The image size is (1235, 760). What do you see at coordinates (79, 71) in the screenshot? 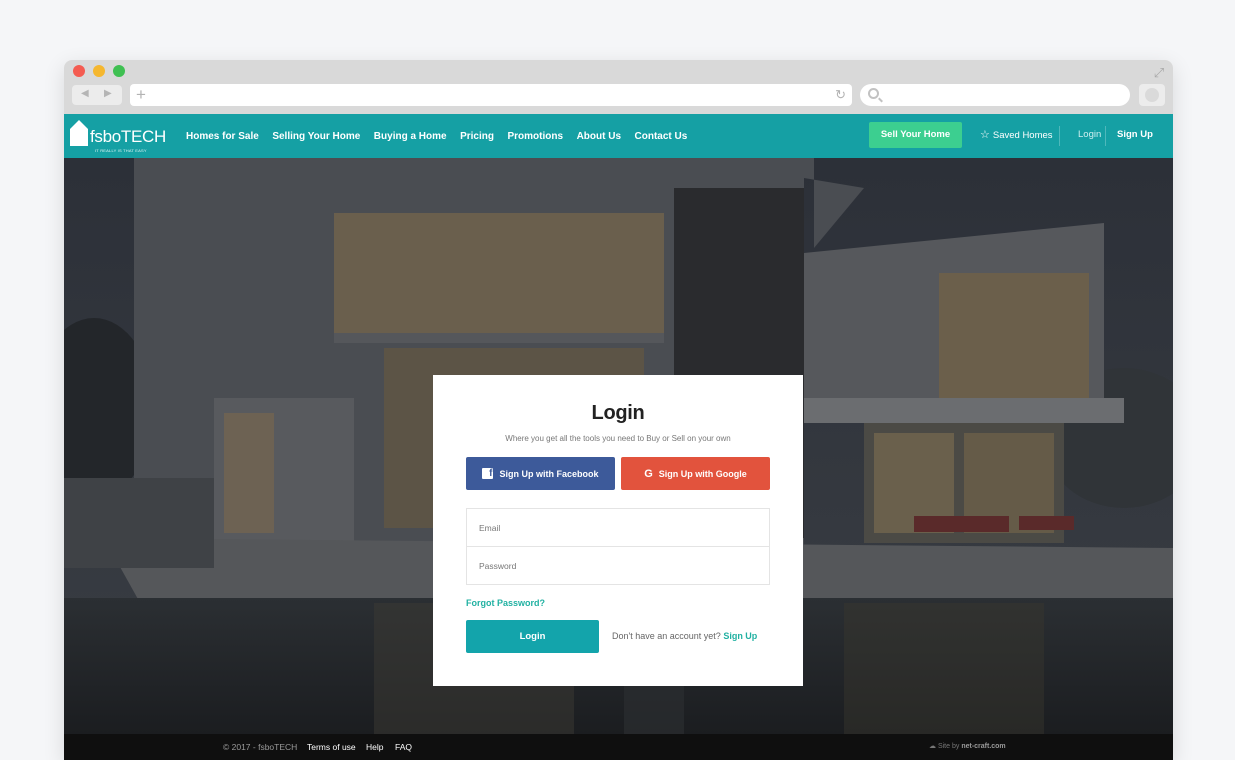
I see `close-dot` at bounding box center [79, 71].